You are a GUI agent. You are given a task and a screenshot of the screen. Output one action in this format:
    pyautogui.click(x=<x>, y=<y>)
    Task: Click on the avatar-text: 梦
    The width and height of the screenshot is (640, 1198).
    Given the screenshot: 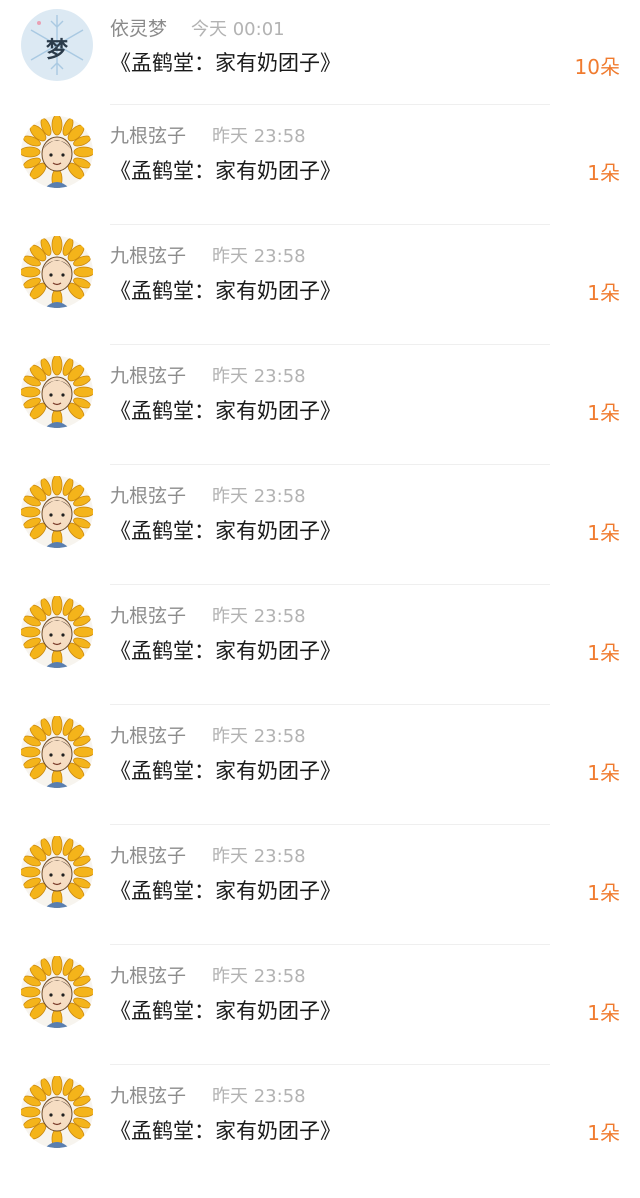 What is the action you would take?
    pyautogui.click(x=57, y=50)
    